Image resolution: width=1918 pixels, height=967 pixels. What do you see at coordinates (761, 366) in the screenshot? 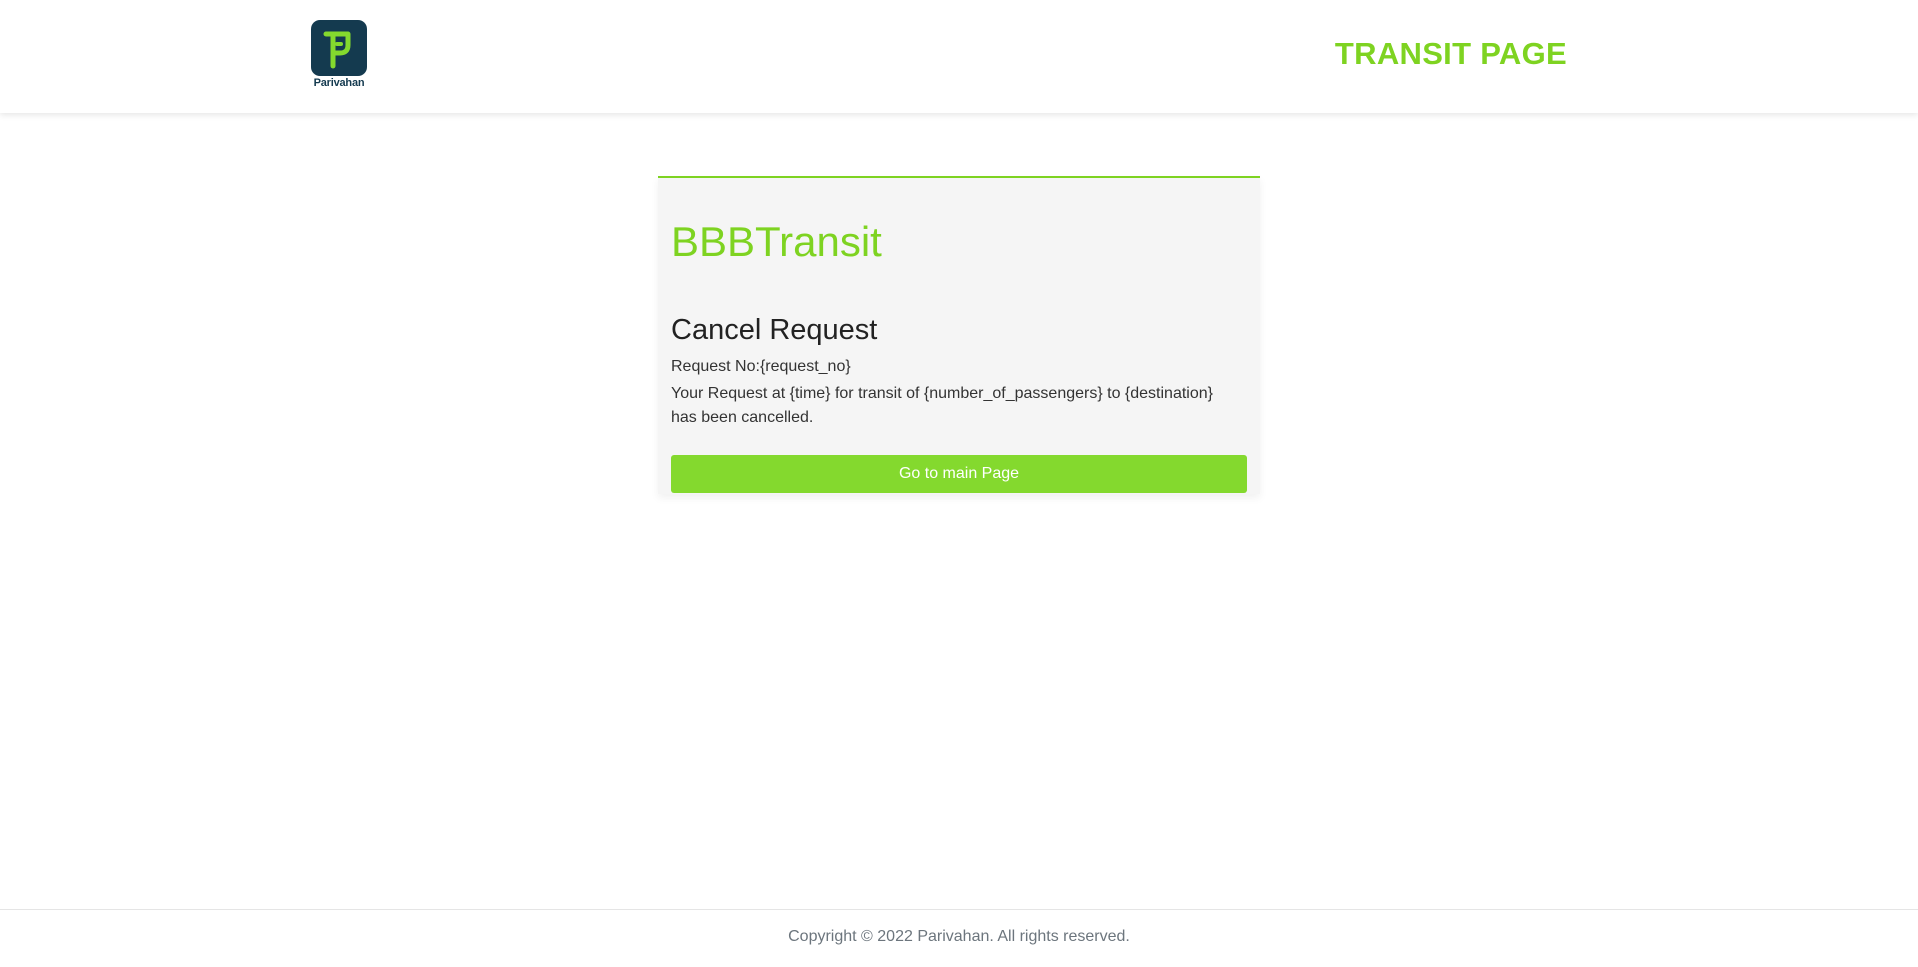
I see `request-number: Request No:{request_no}` at bounding box center [761, 366].